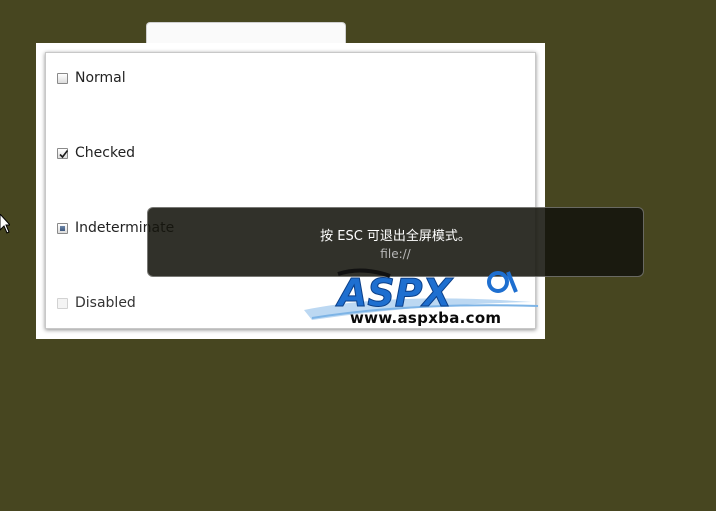 This screenshot has height=511, width=716. I want to click on checkbox-disabled-label: Disabled, so click(105, 303).